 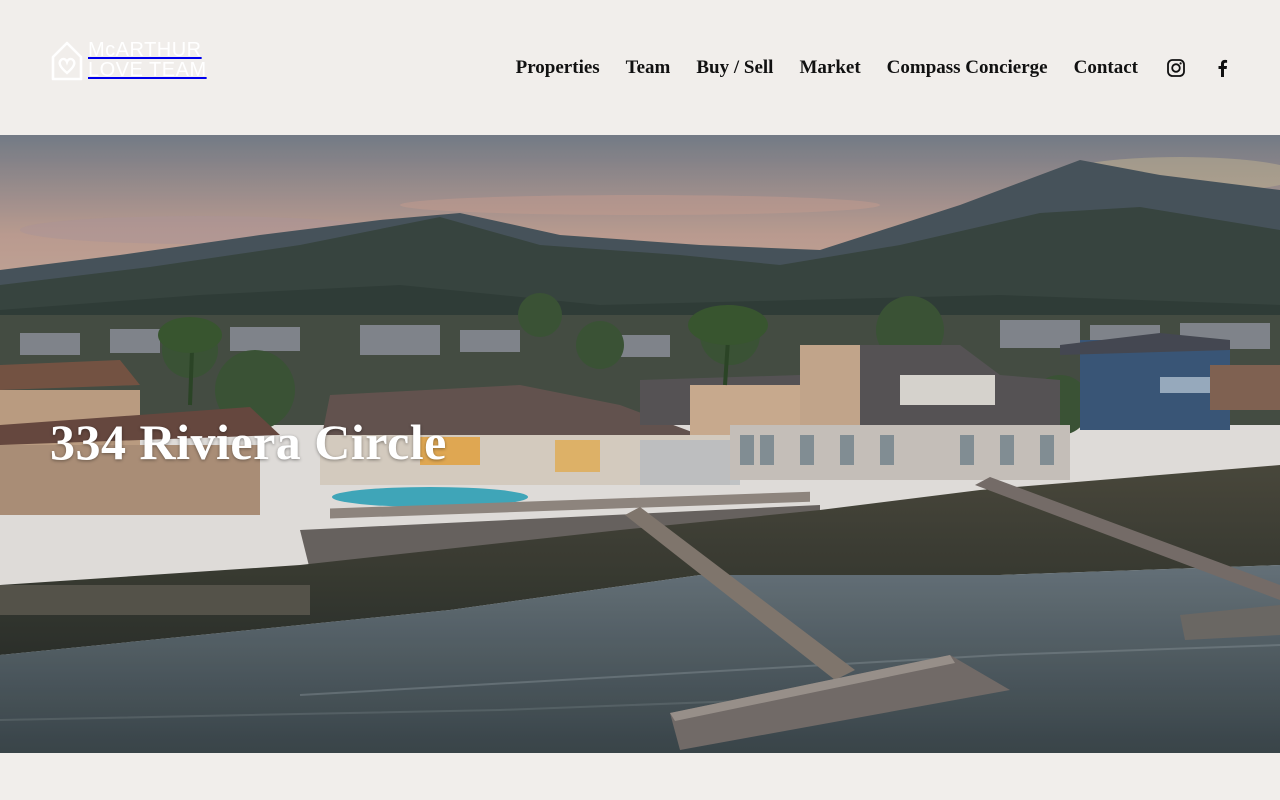 I want to click on house-heart-icon, so click(x=67, y=61).